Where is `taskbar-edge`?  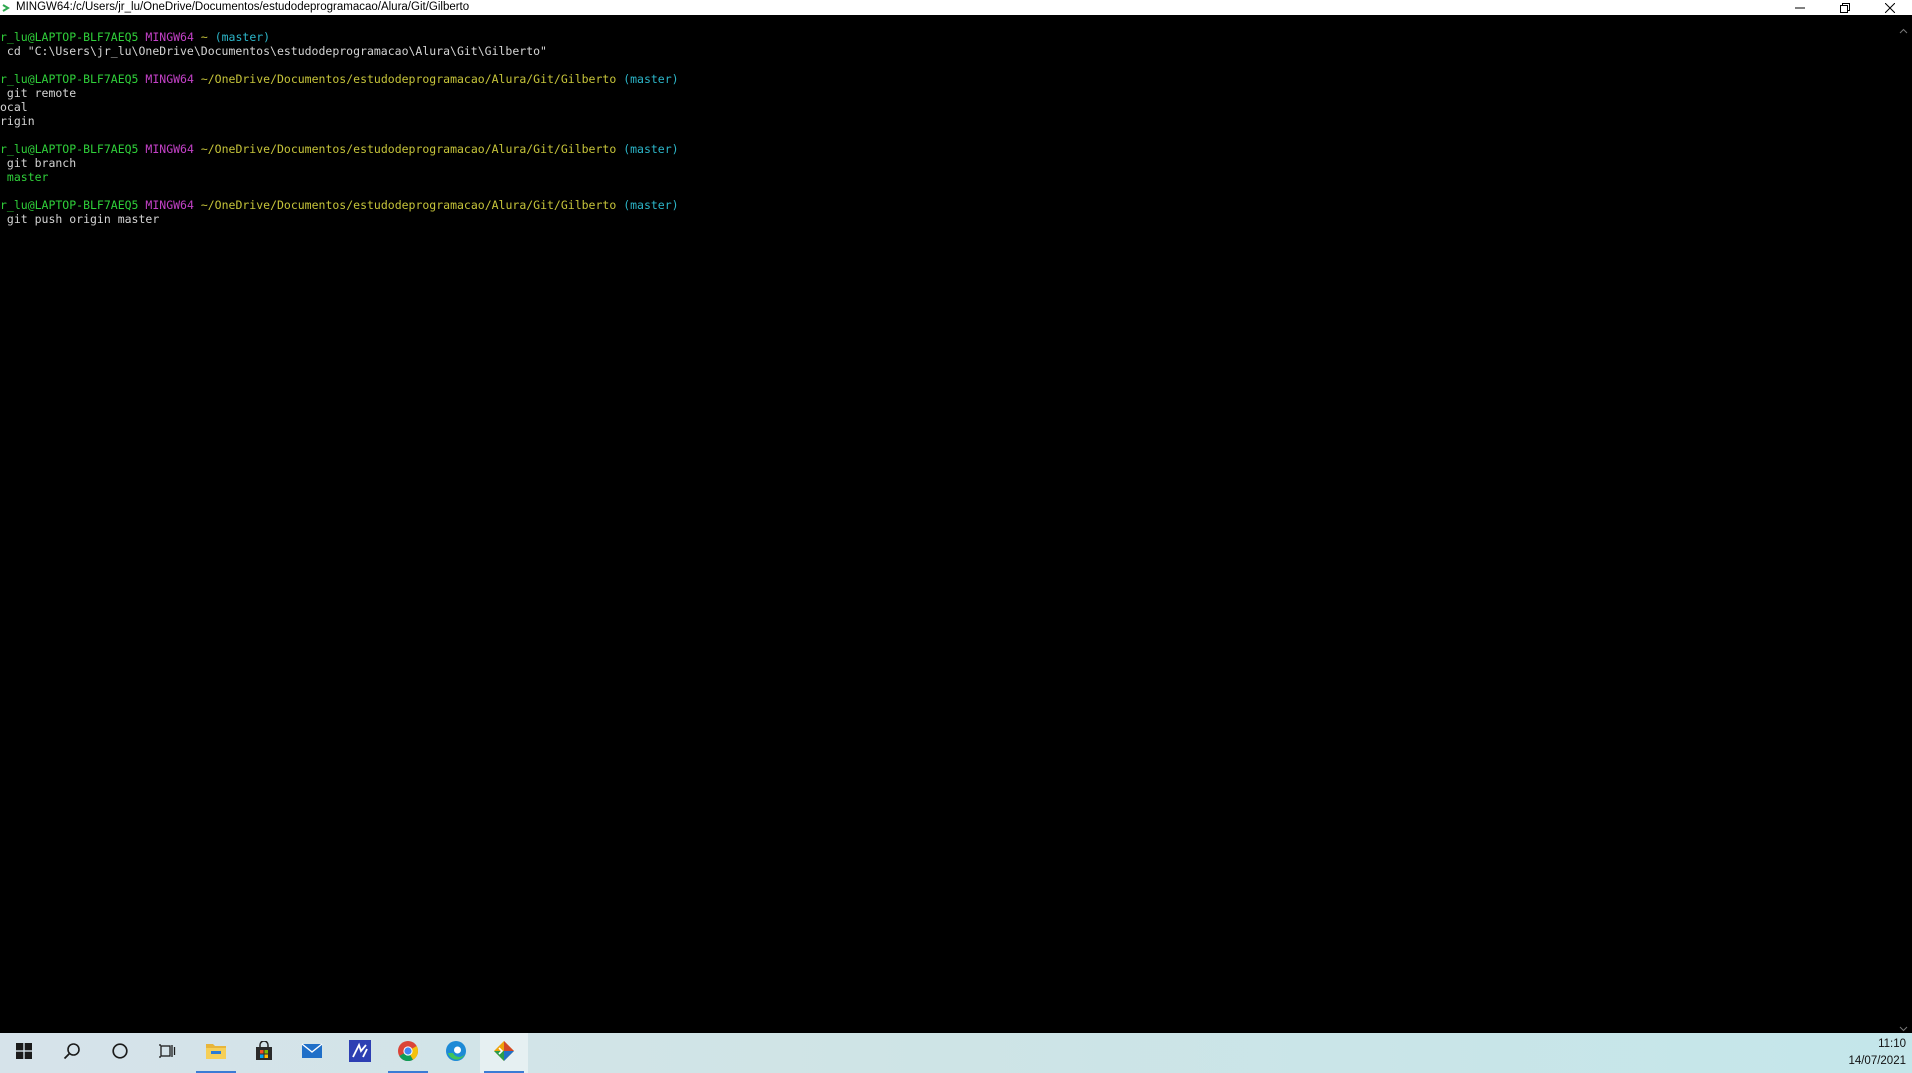 taskbar-edge is located at coordinates (456, 1053).